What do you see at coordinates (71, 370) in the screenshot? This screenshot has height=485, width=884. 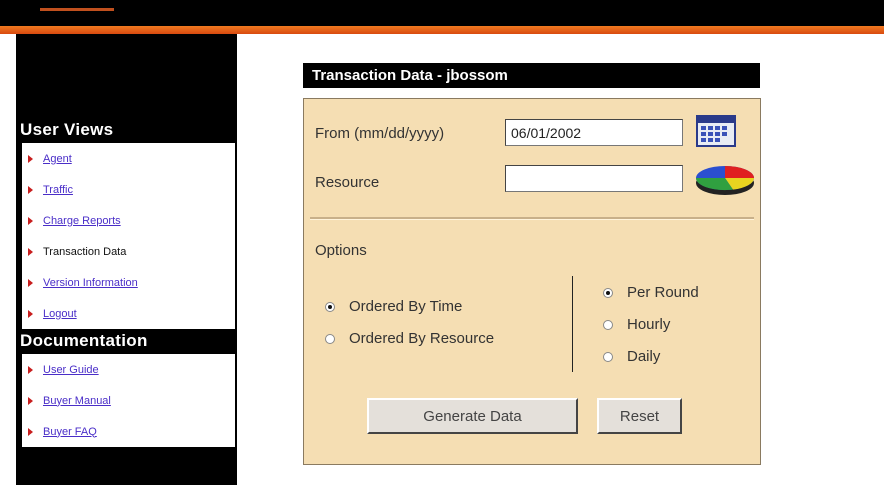 I see `sidebar-link-user-guide: User Guide` at bounding box center [71, 370].